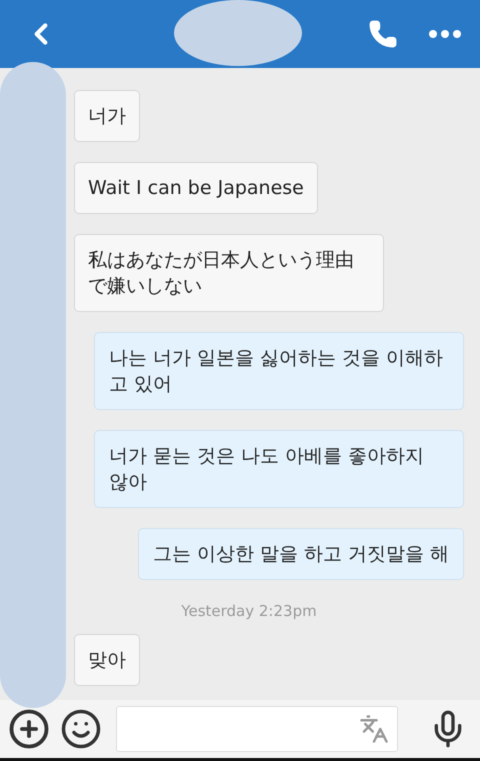  I want to click on sent-message: 그는 이상한 말을 하고 거짓말을 해, so click(301, 554).